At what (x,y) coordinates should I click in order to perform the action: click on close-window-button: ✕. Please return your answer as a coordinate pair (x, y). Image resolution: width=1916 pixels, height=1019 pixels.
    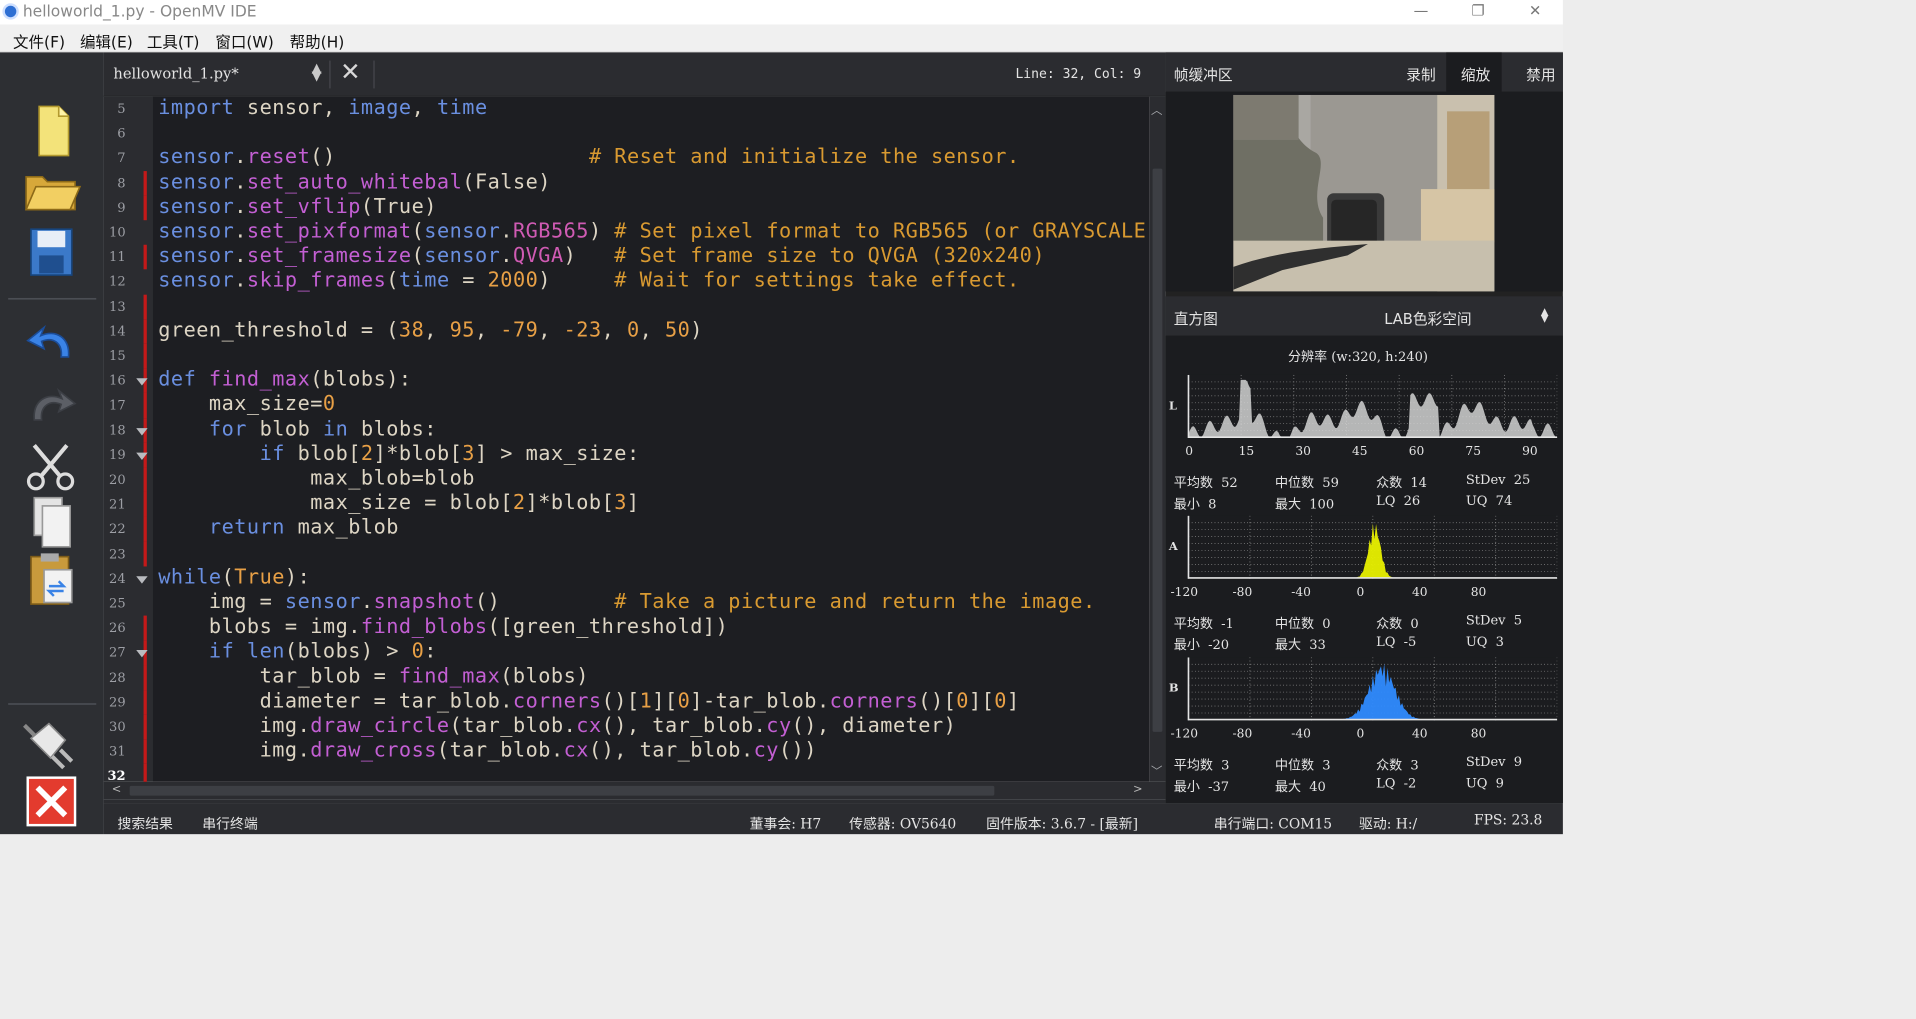
    Looking at the image, I should click on (1535, 12).